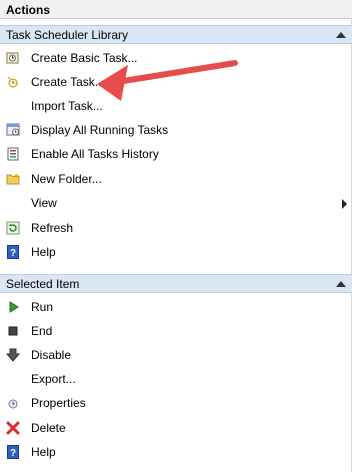  I want to click on action-label: Display All Running Tasks, so click(100, 130).